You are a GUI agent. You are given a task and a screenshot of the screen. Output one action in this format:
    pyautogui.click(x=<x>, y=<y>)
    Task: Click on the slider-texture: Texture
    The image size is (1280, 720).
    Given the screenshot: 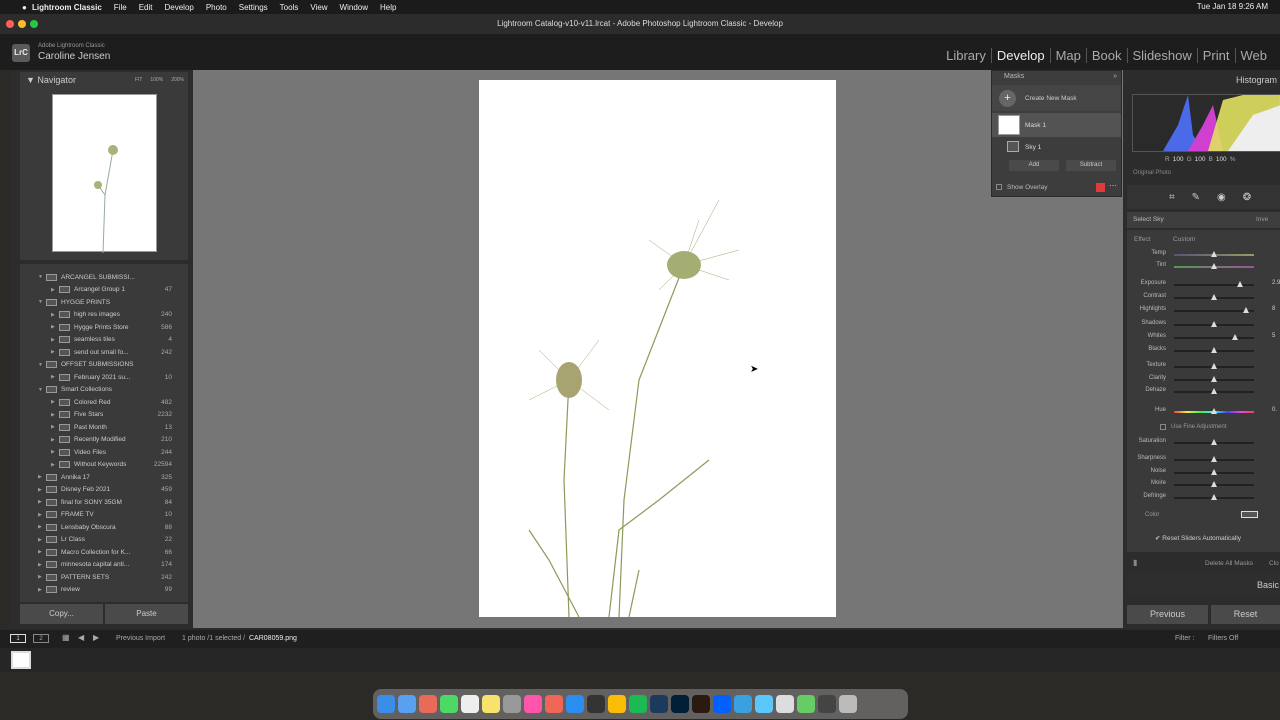 What is the action you would take?
    pyautogui.click(x=1205, y=367)
    